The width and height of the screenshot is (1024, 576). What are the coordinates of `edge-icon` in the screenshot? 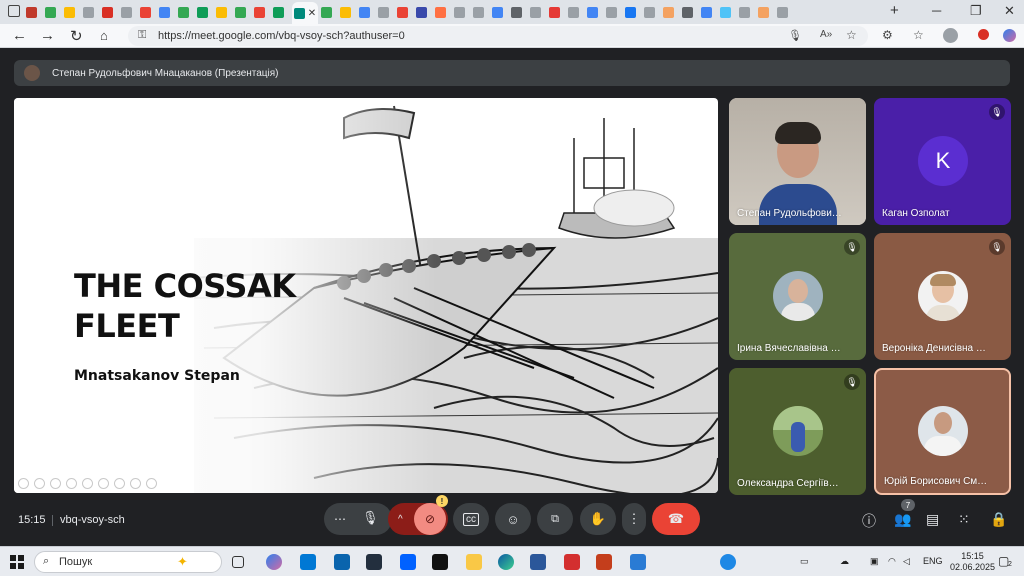 It's located at (506, 562).